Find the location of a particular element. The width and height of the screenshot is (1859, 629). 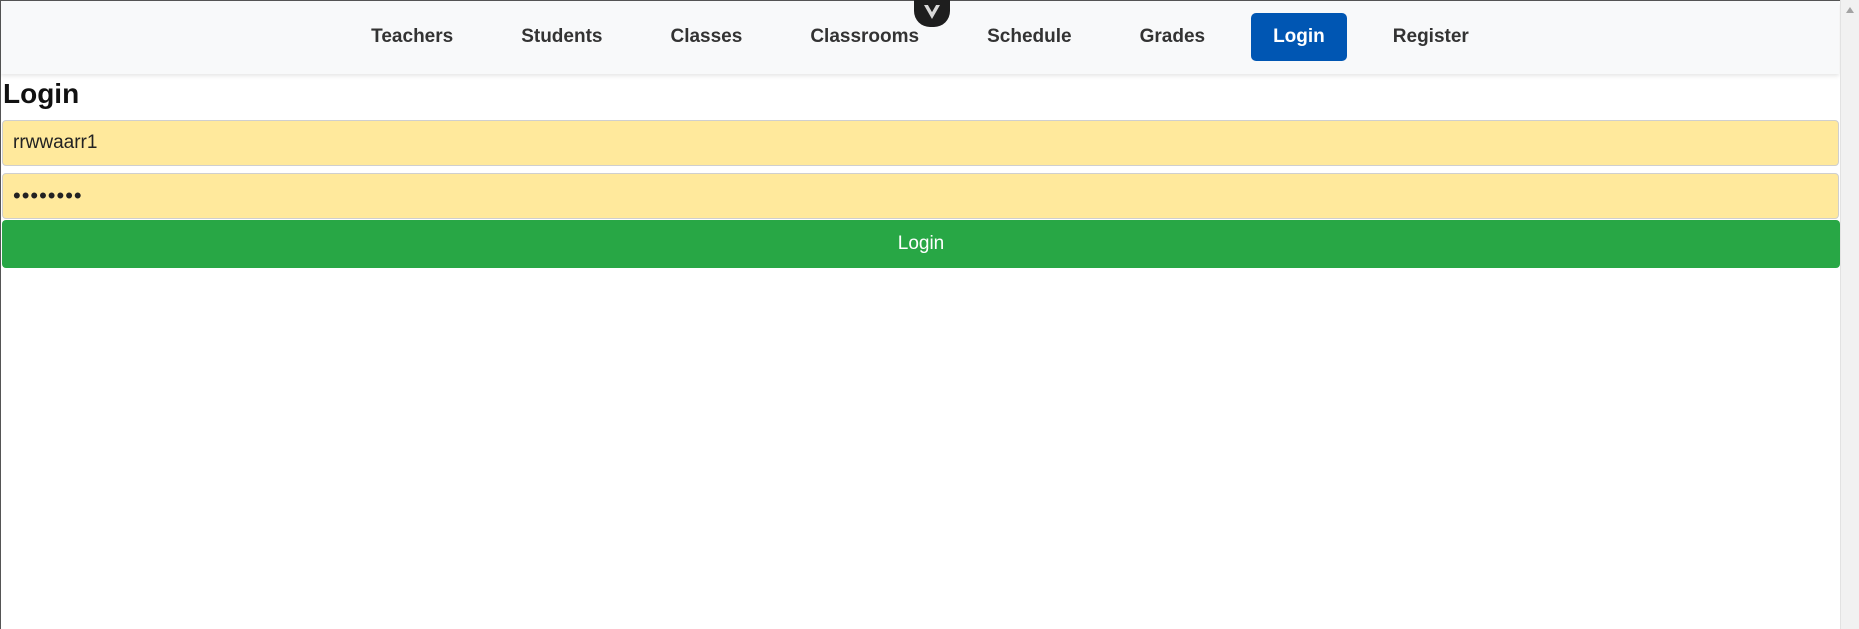

password-input is located at coordinates (920, 196).